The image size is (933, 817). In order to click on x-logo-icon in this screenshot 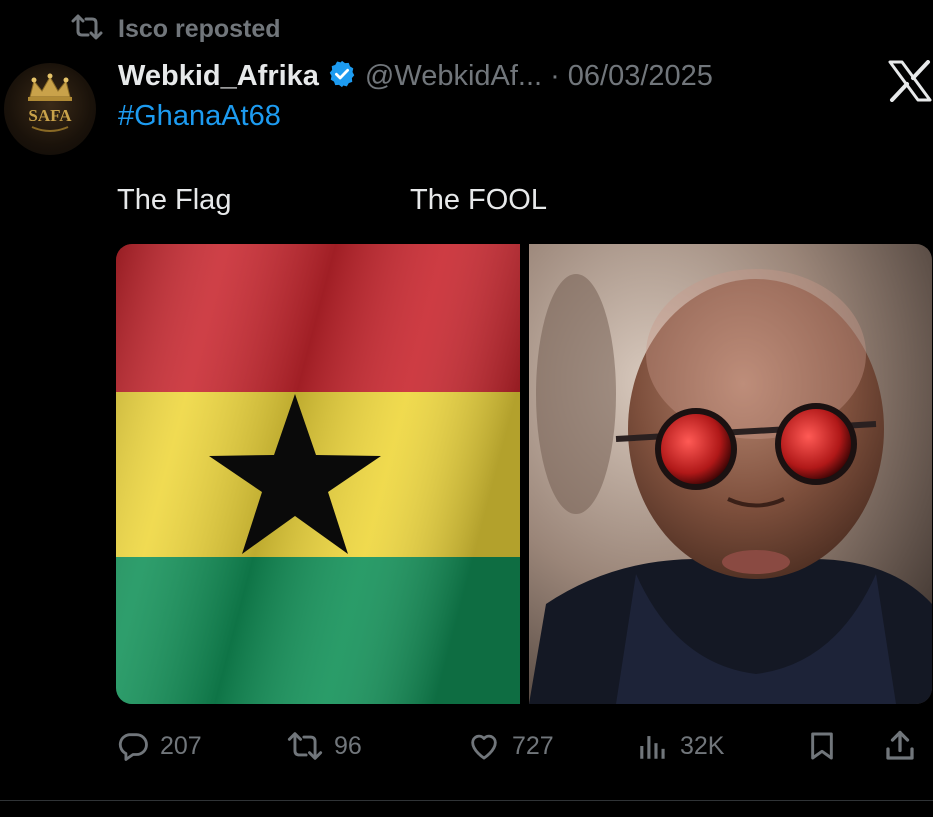, I will do `click(910, 81)`.